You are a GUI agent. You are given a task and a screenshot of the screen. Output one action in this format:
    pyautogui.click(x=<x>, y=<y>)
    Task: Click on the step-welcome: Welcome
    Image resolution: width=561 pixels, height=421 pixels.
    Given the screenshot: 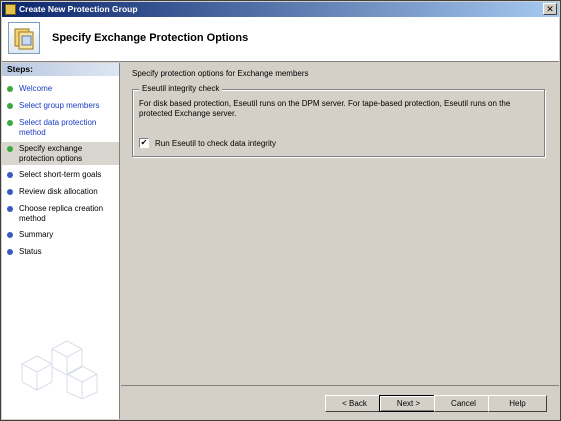 What is the action you would take?
    pyautogui.click(x=60, y=89)
    